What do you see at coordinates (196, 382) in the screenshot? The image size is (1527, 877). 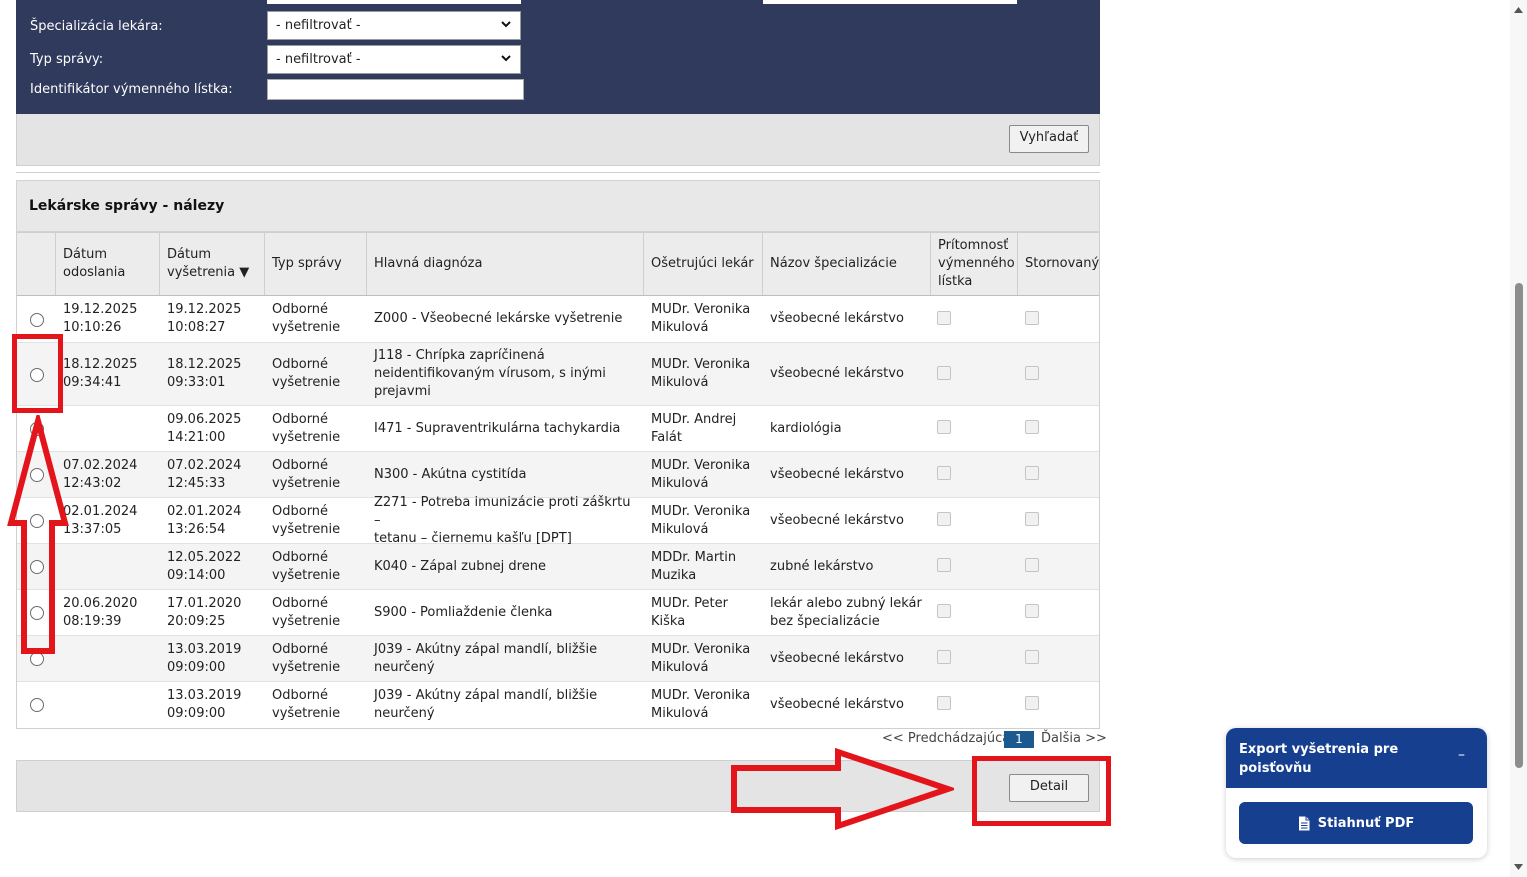 I see `exam-date-cell-line: 09:33:01` at bounding box center [196, 382].